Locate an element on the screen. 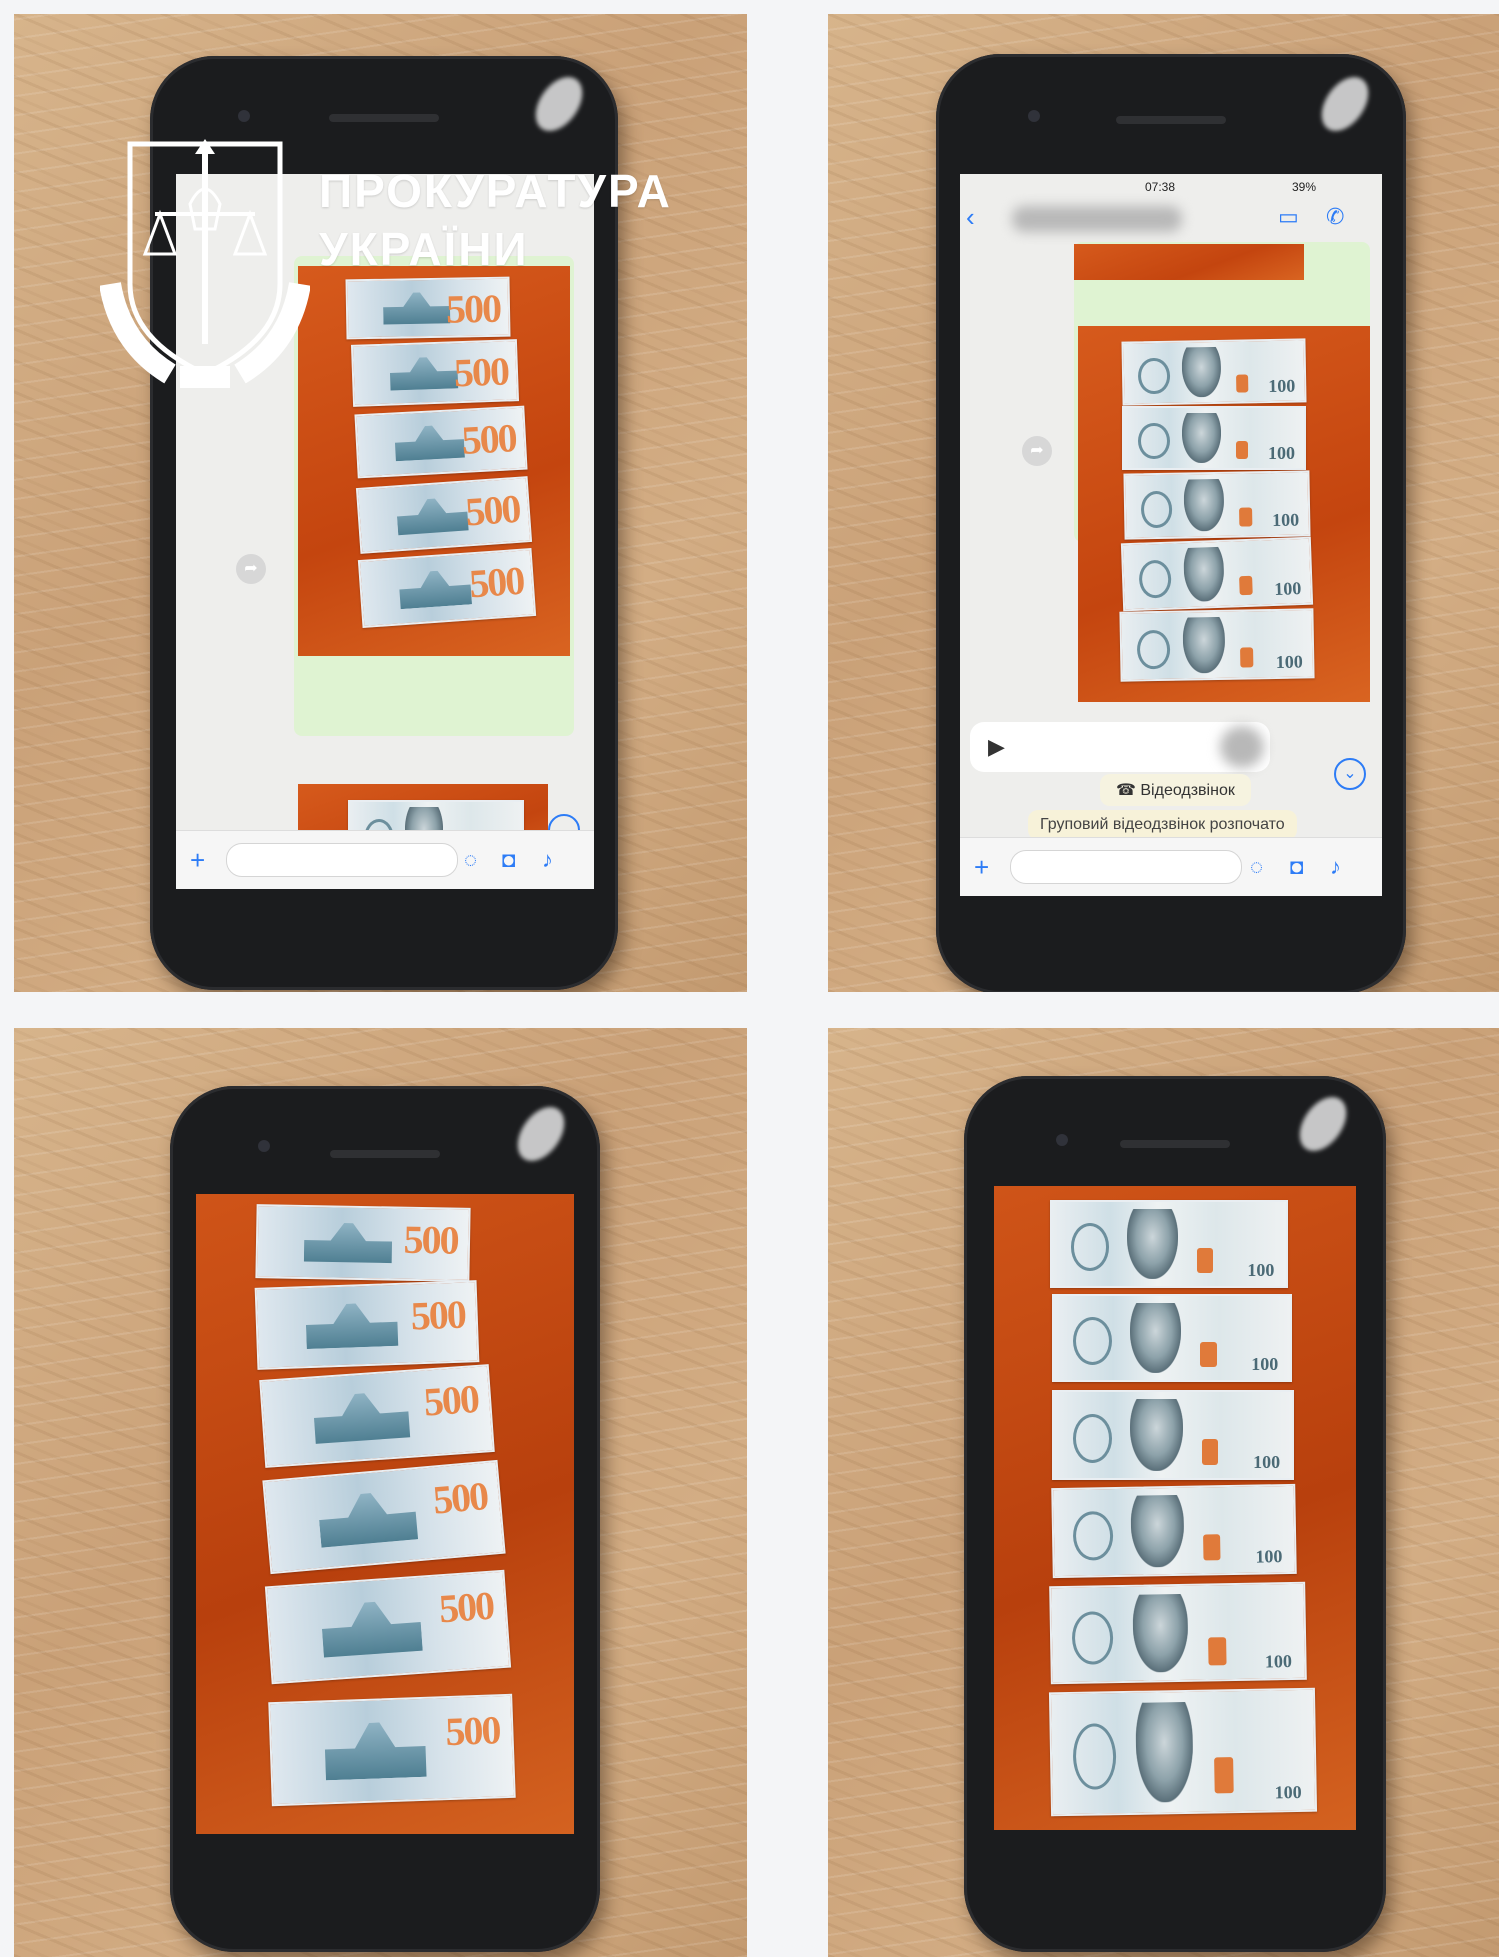  watermark-title: ПРОКУРАТУРА УКРАЇНИ is located at coordinates (495, 220).